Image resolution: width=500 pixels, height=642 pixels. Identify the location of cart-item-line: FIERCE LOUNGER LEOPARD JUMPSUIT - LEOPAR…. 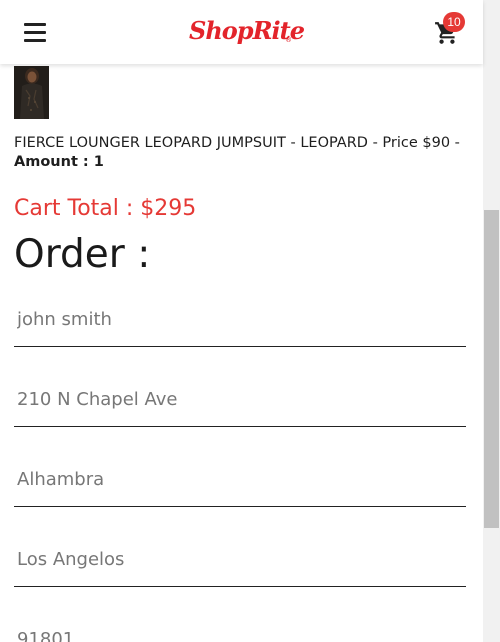
(244, 153).